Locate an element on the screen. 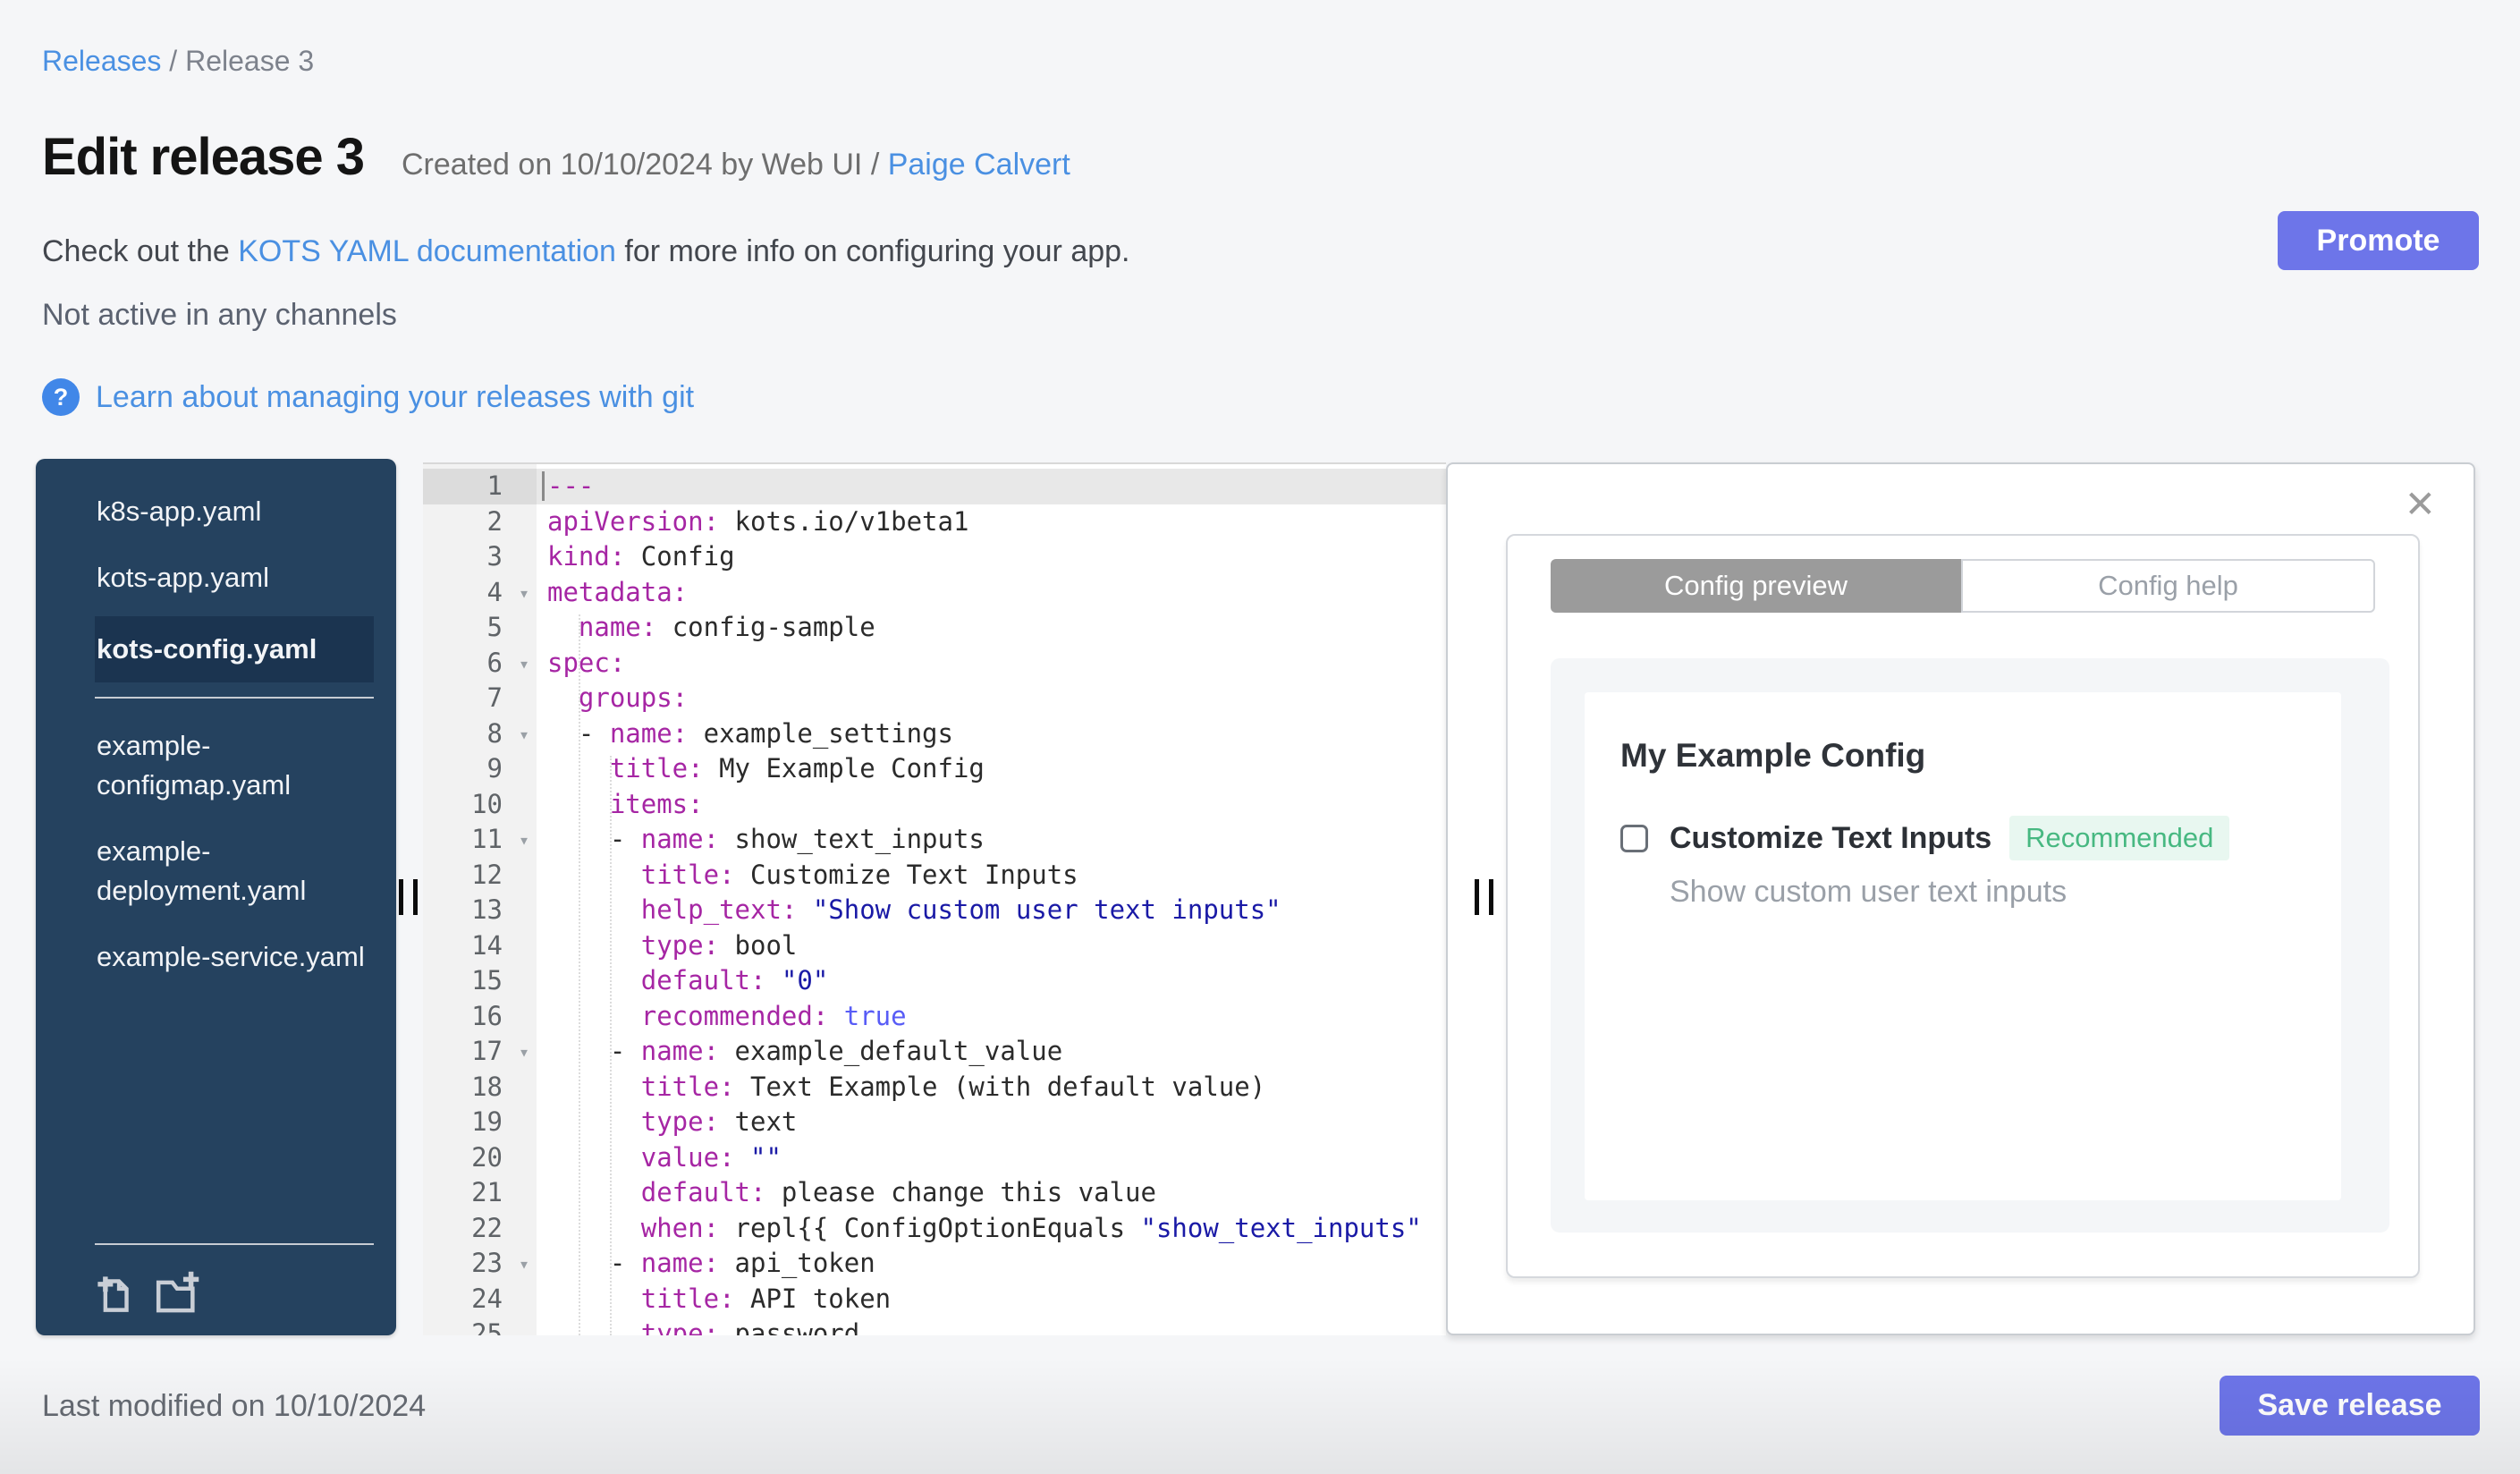 This screenshot has height=1474, width=2520. code-line: title: My Example Config is located at coordinates (991, 769).